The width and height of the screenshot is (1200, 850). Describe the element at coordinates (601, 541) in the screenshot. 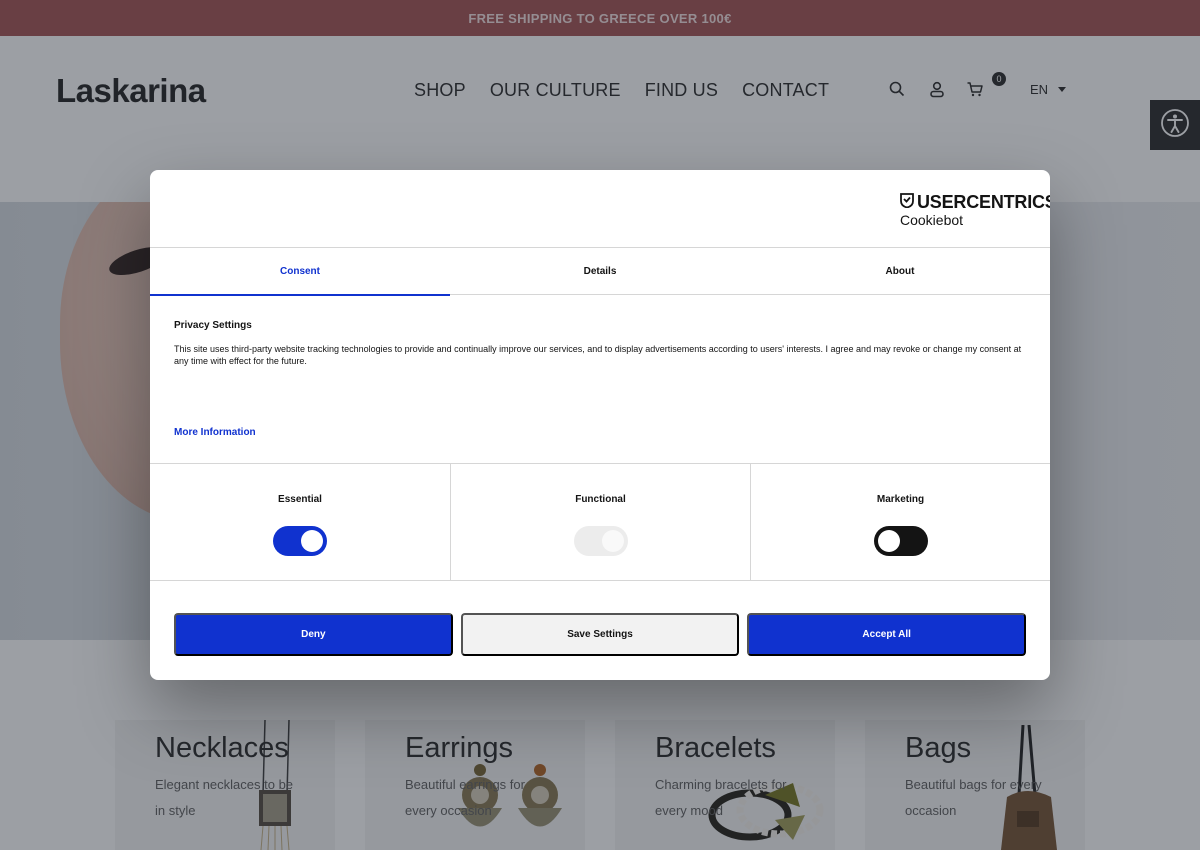

I see `functional-toggle` at that location.